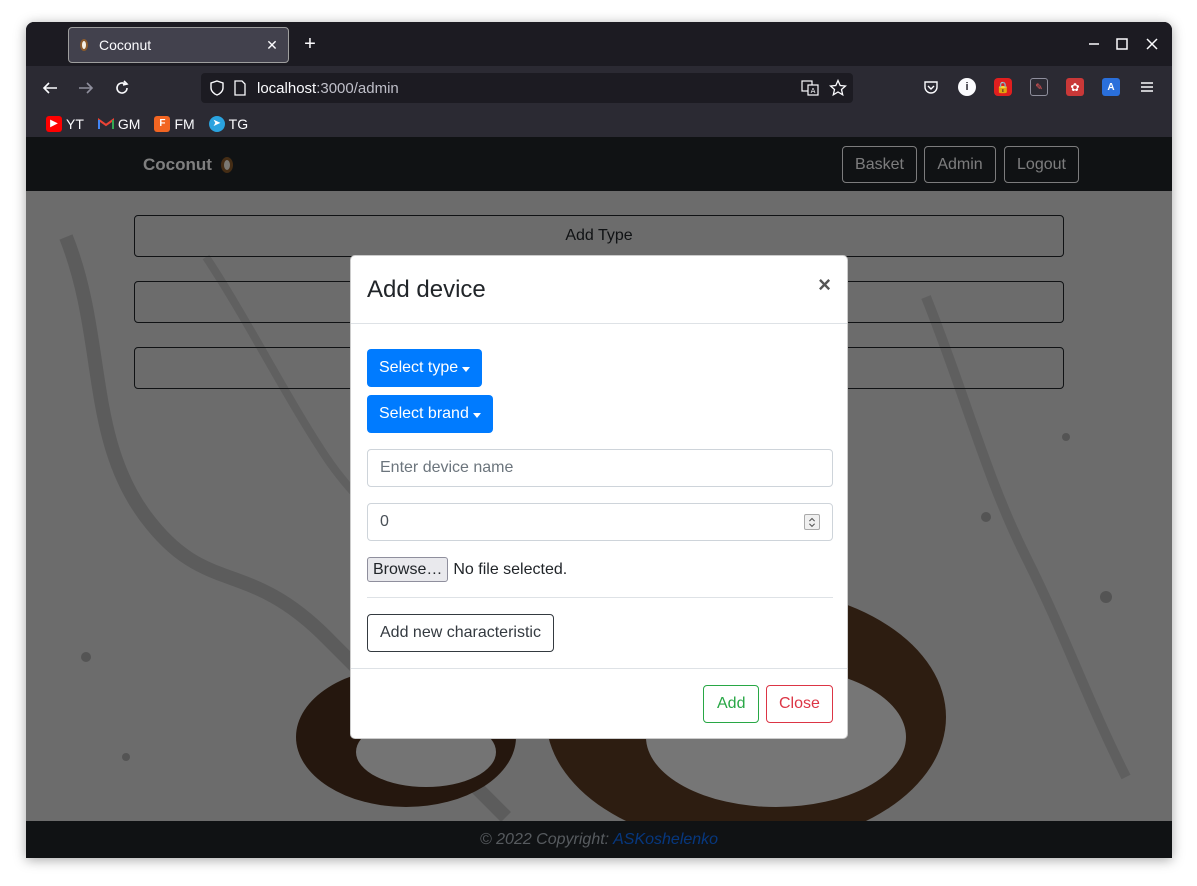  Describe the element at coordinates (272, 45) in the screenshot. I see `tab-close-icon: ✕` at that location.